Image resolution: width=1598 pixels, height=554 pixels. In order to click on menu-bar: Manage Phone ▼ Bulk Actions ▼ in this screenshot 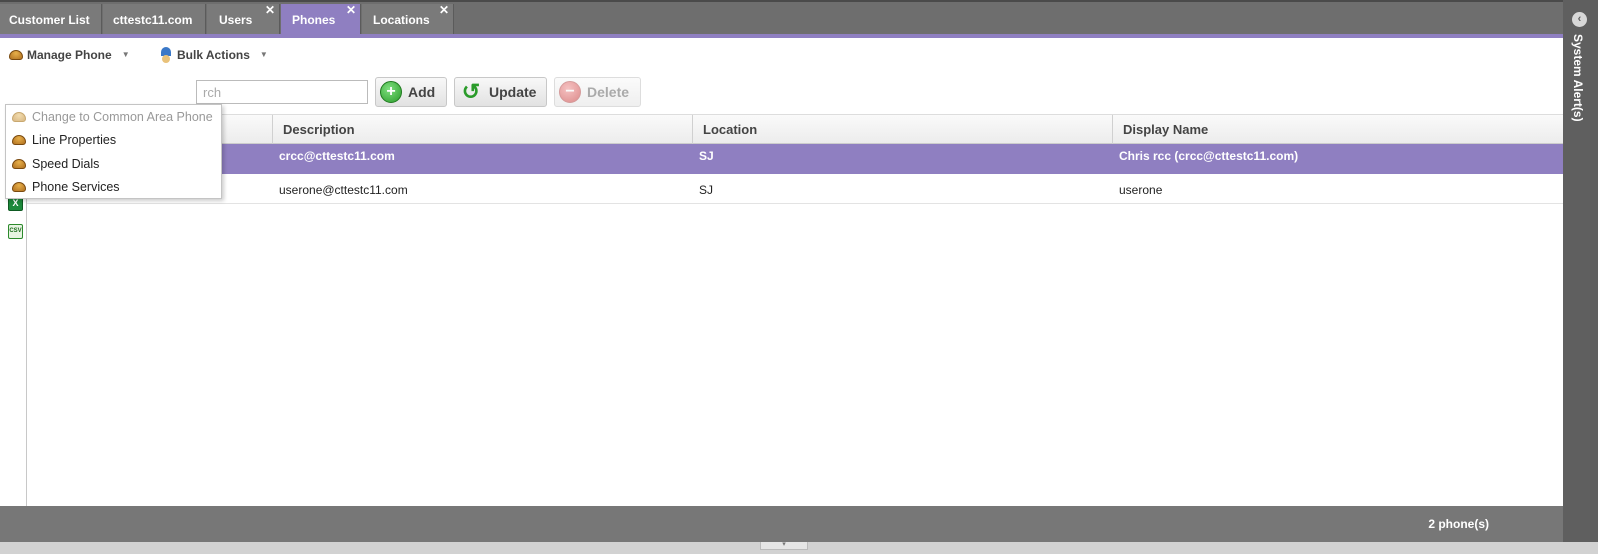, I will do `click(781, 53)`.